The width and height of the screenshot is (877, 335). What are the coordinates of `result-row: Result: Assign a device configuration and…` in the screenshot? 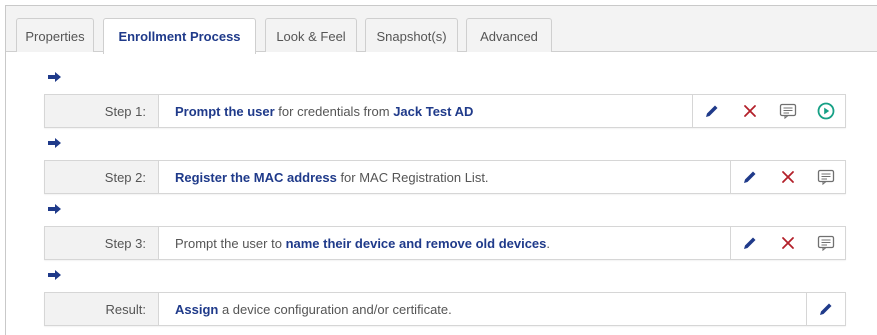 It's located at (445, 309).